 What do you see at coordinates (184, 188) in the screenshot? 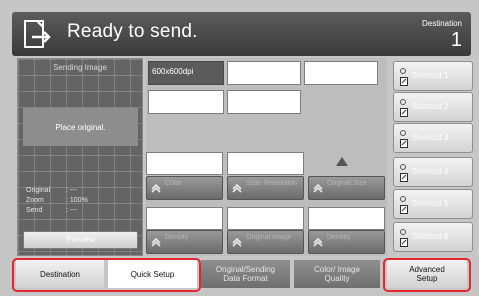
I see `color-button: Color` at bounding box center [184, 188].